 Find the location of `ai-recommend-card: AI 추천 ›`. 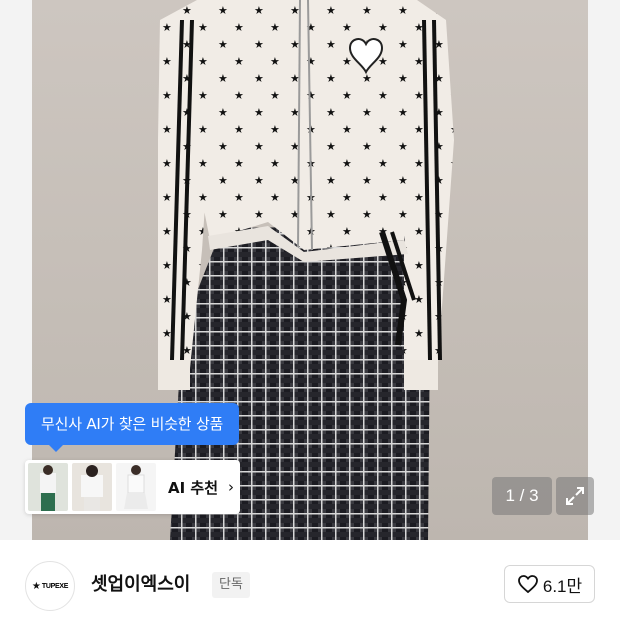

ai-recommend-card: AI 추천 › is located at coordinates (132, 487).